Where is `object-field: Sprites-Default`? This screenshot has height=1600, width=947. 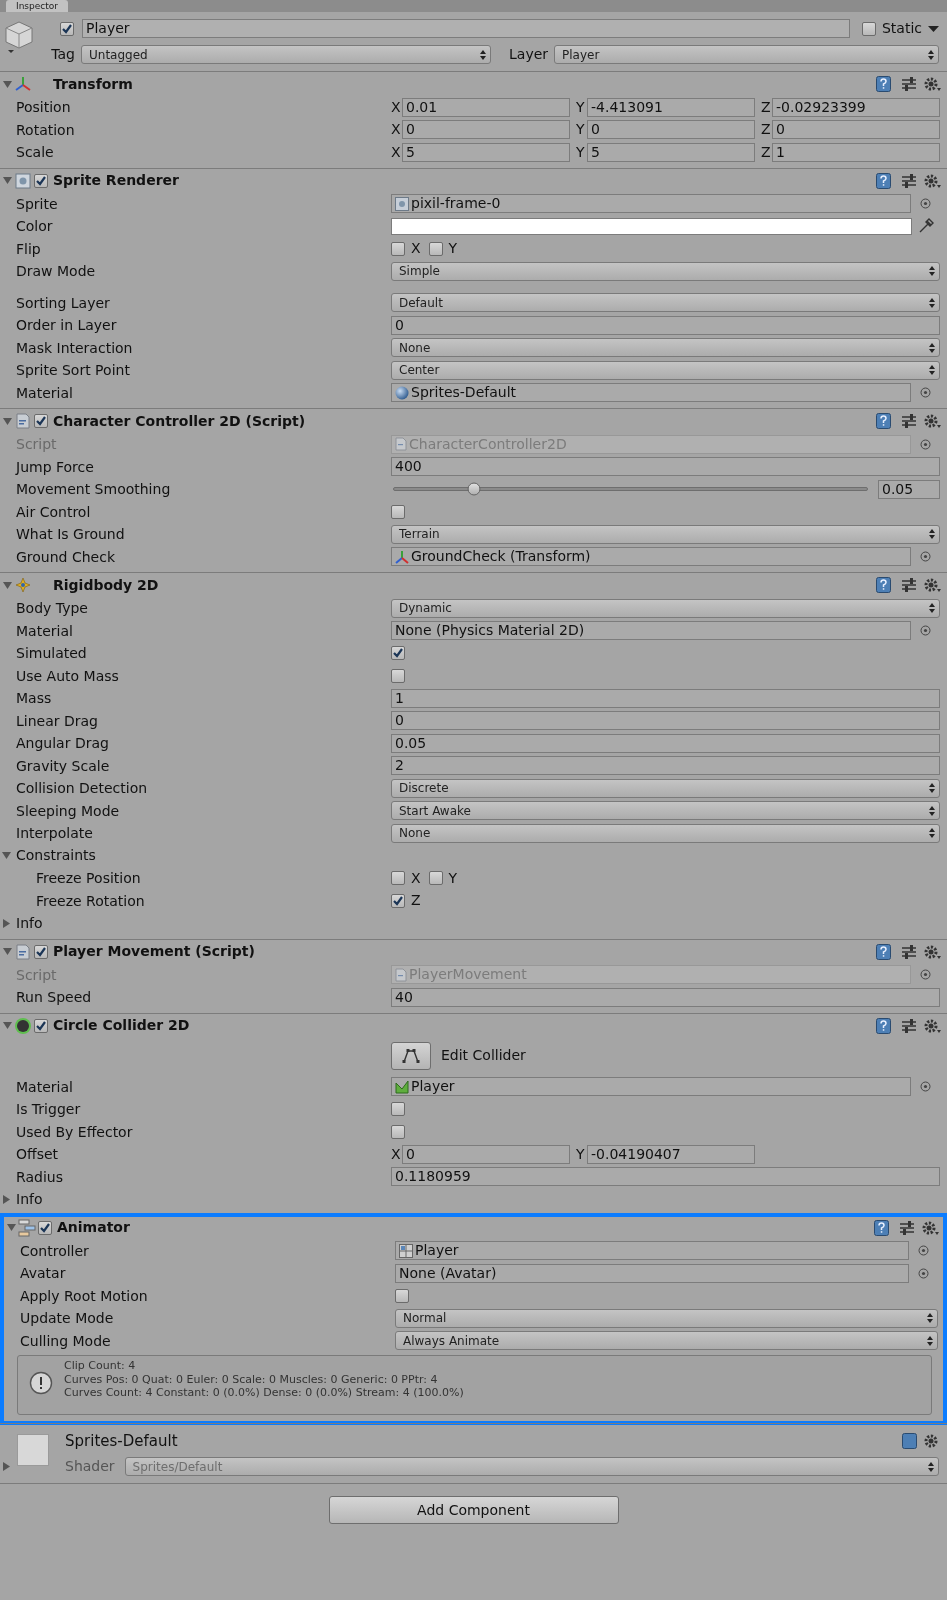 object-field: Sprites-Default is located at coordinates (651, 393).